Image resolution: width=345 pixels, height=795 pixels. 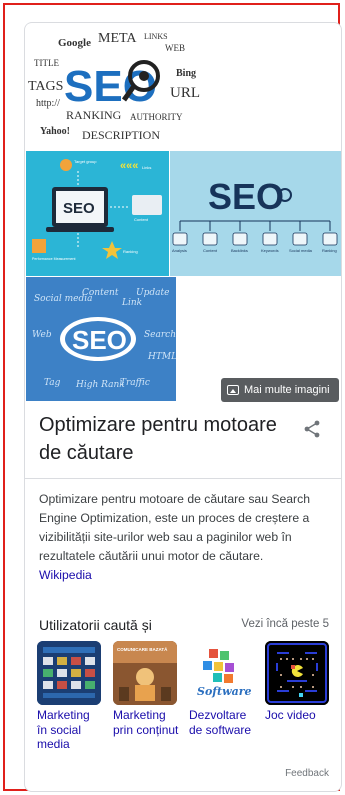 I want to click on related-thumbnail: Software, so click(x=221, y=673).